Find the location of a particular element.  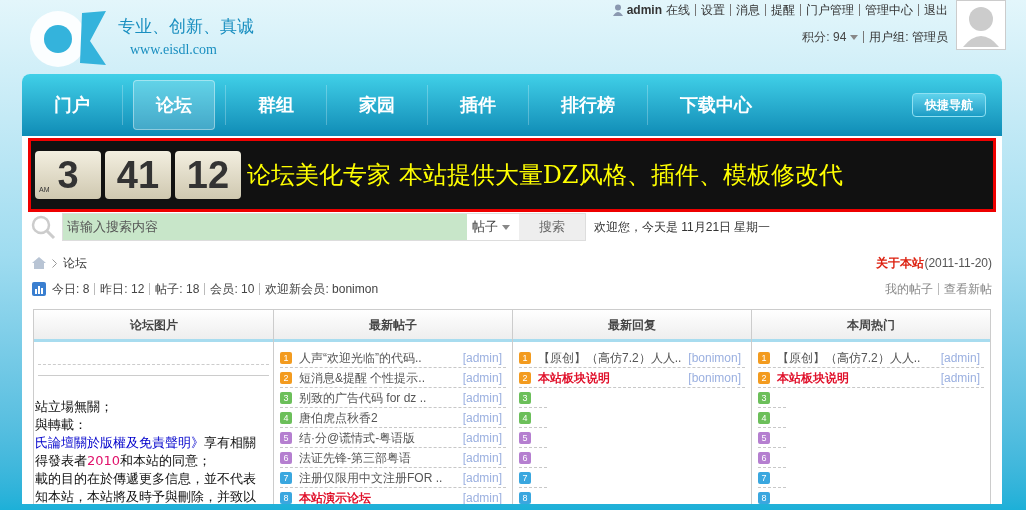

nav-tab: 插件 is located at coordinates (478, 105).